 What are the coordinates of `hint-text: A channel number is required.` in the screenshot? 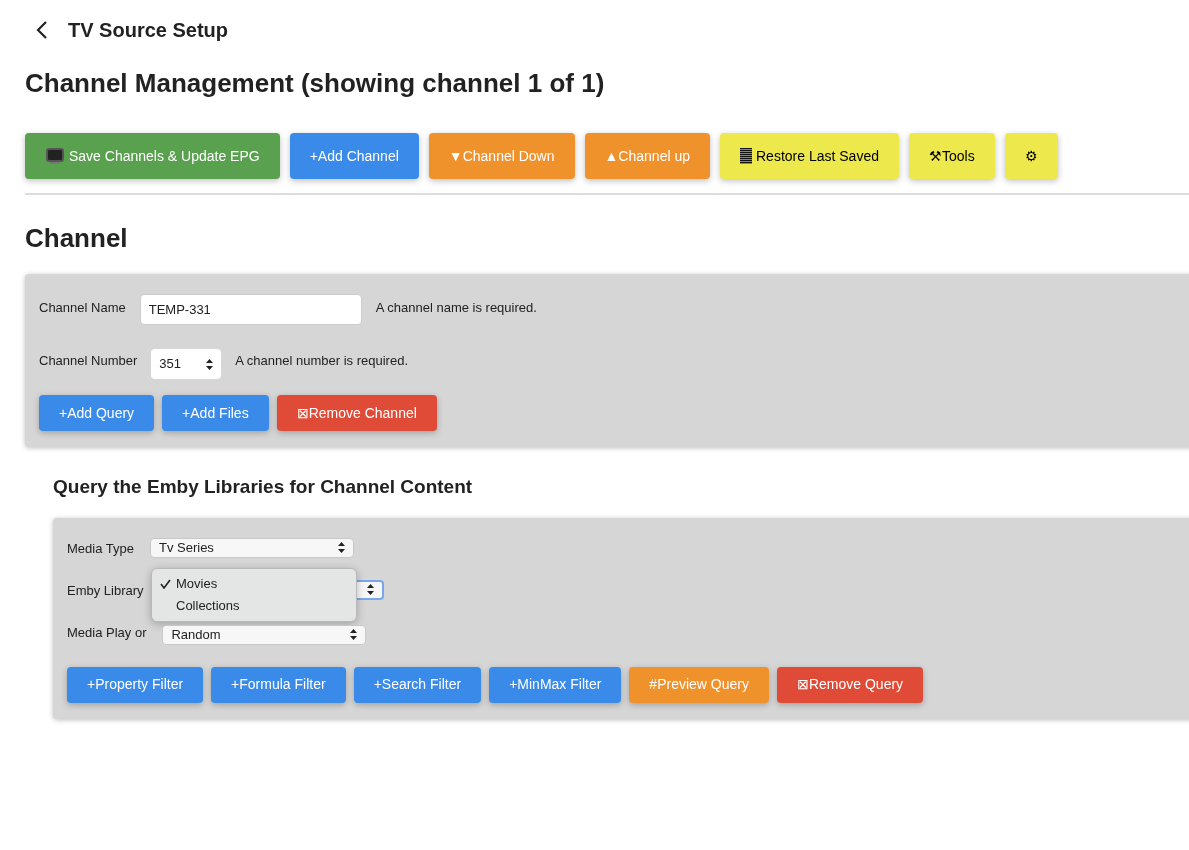 It's located at (321, 361).